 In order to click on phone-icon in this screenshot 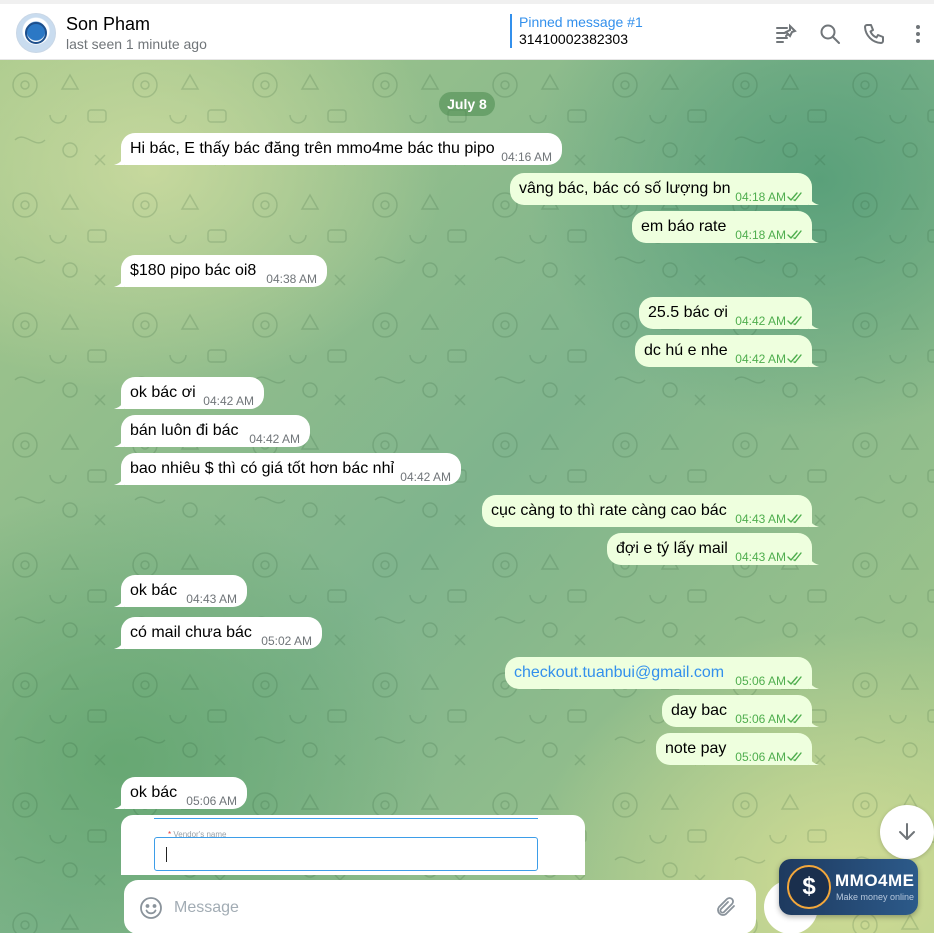, I will do `click(874, 34)`.